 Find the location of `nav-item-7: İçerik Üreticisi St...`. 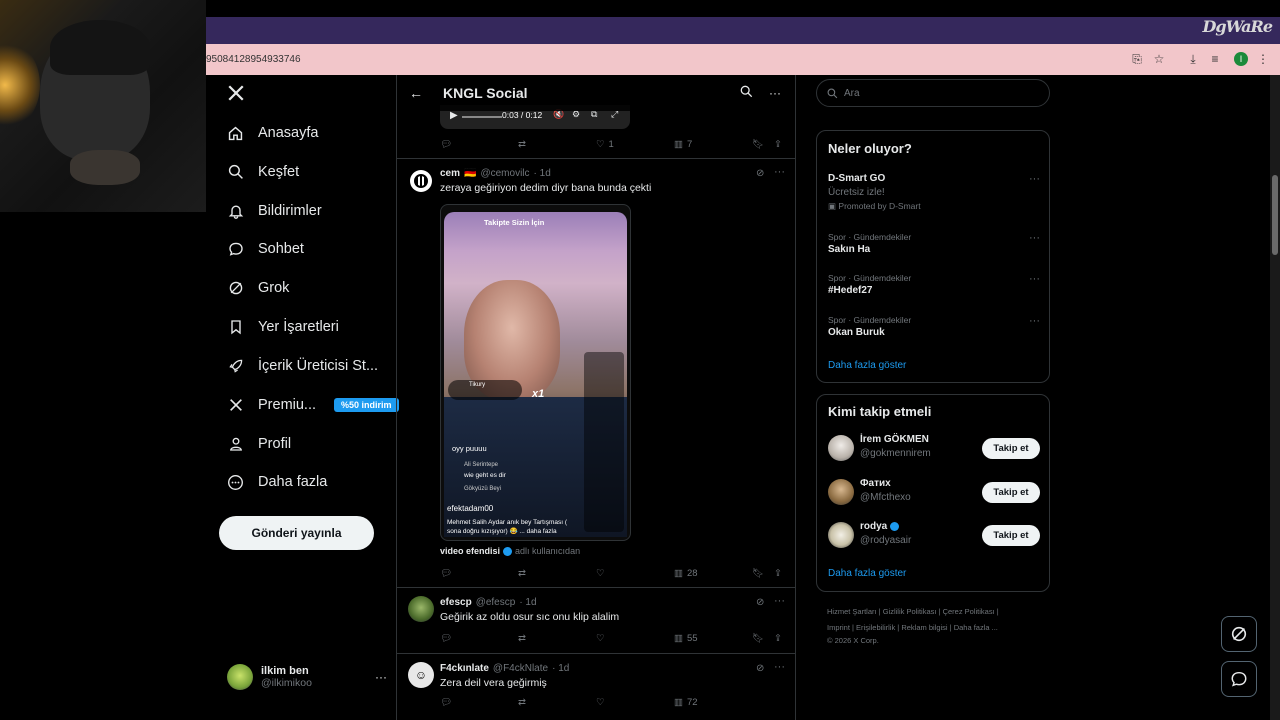

nav-item-7: İçerik Üreticisi St... is located at coordinates (302, 366).